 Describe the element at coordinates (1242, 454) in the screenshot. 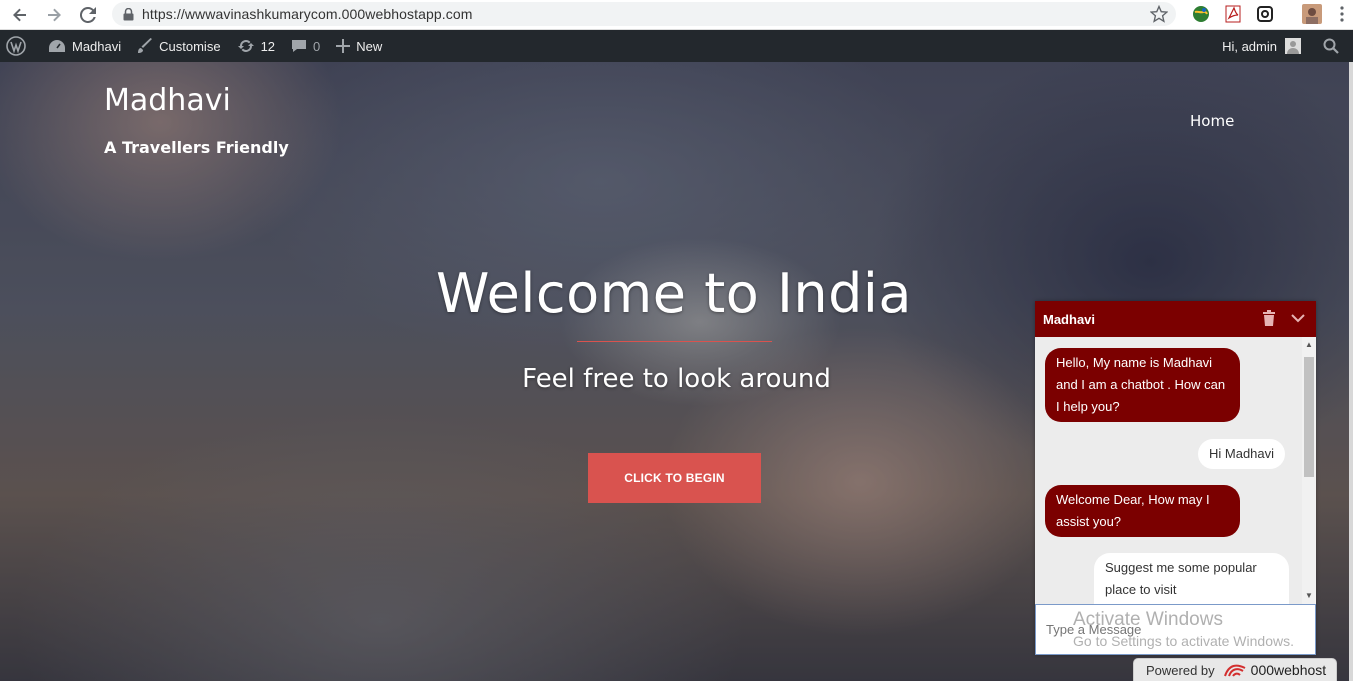

I see `chat-message-user: Hi Madhavi` at that location.